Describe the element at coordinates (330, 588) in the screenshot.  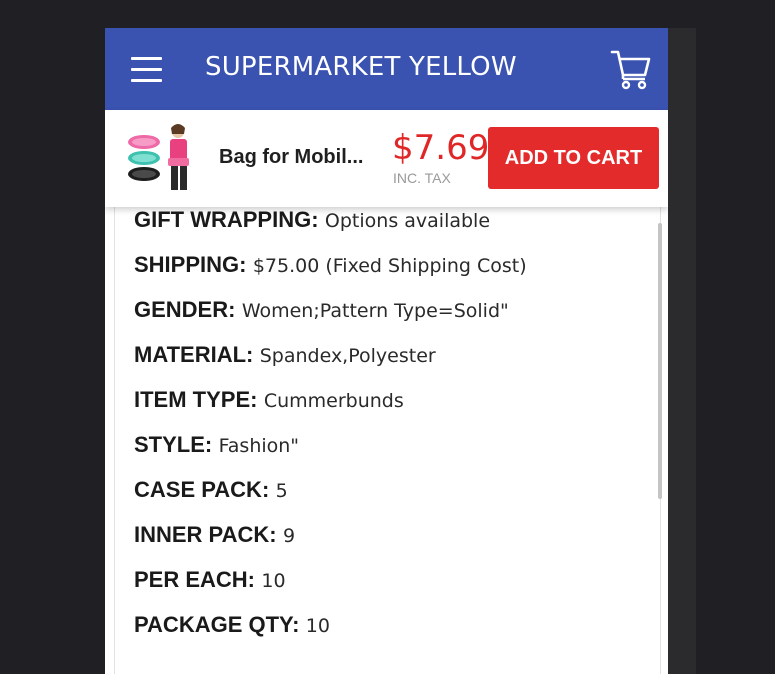
I see `spec-row-per-each: PER EACH: 10` at that location.